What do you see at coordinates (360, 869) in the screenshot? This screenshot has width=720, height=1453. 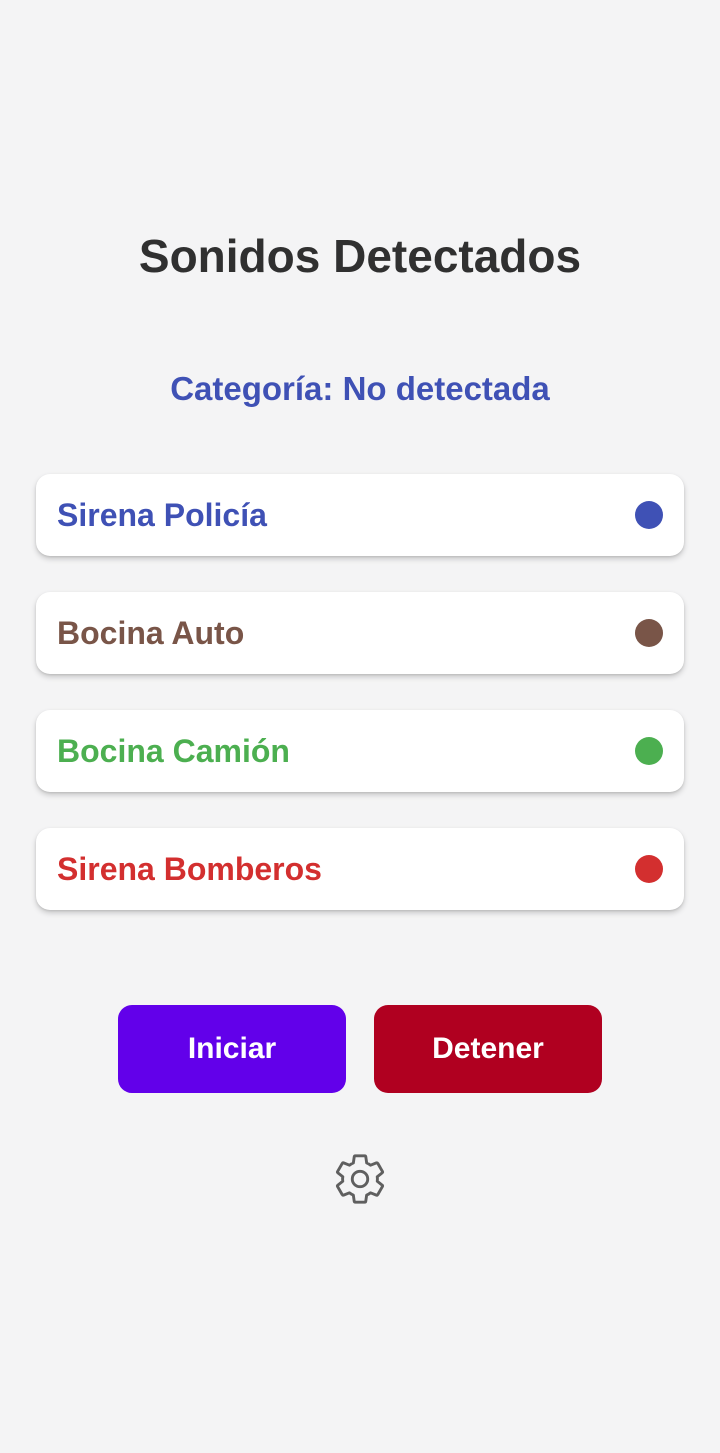 I see `sound-card-sirena-bomberos: Sirena Bomberos` at bounding box center [360, 869].